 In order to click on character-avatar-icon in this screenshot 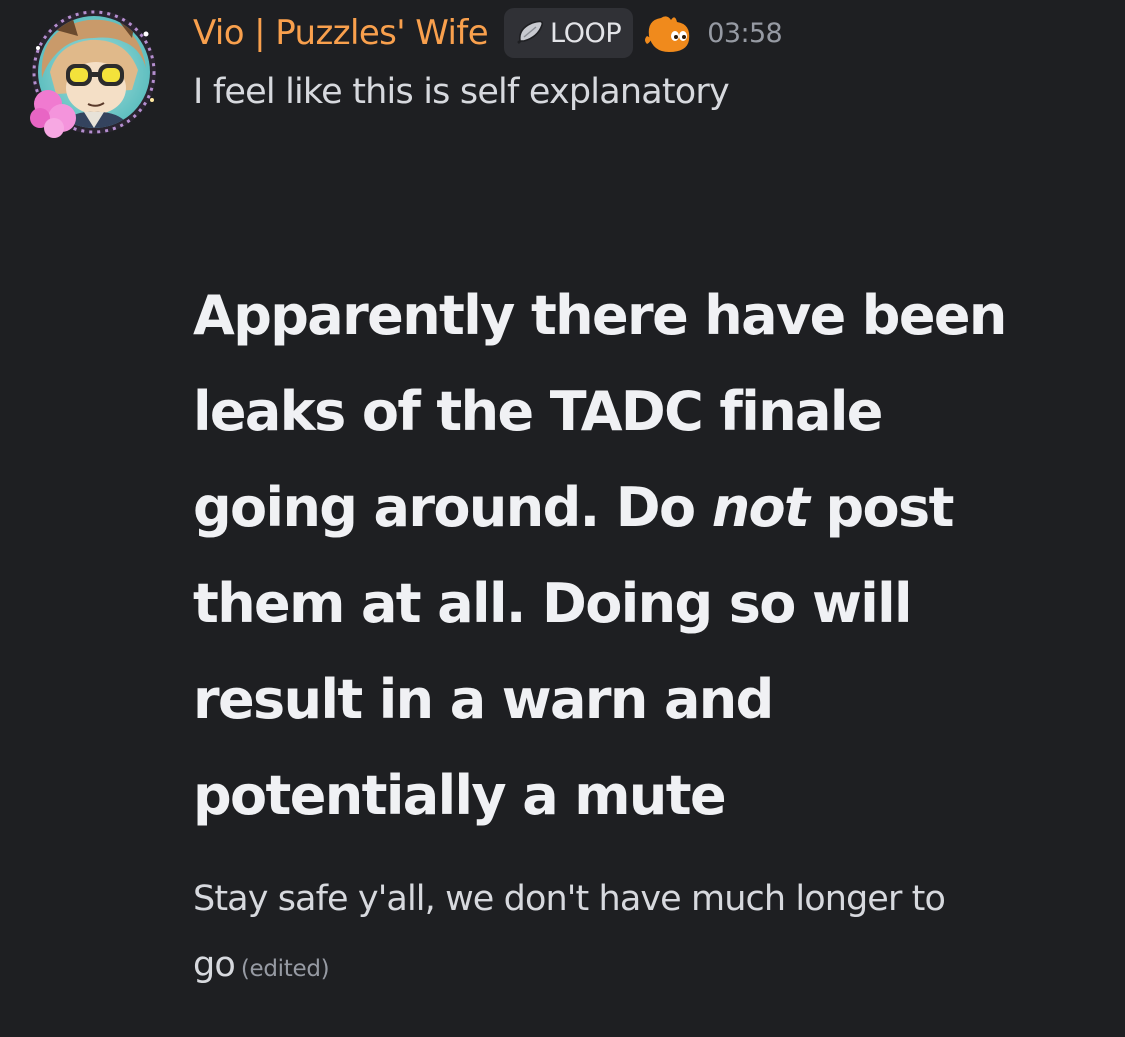, I will do `click(93, 74)`.